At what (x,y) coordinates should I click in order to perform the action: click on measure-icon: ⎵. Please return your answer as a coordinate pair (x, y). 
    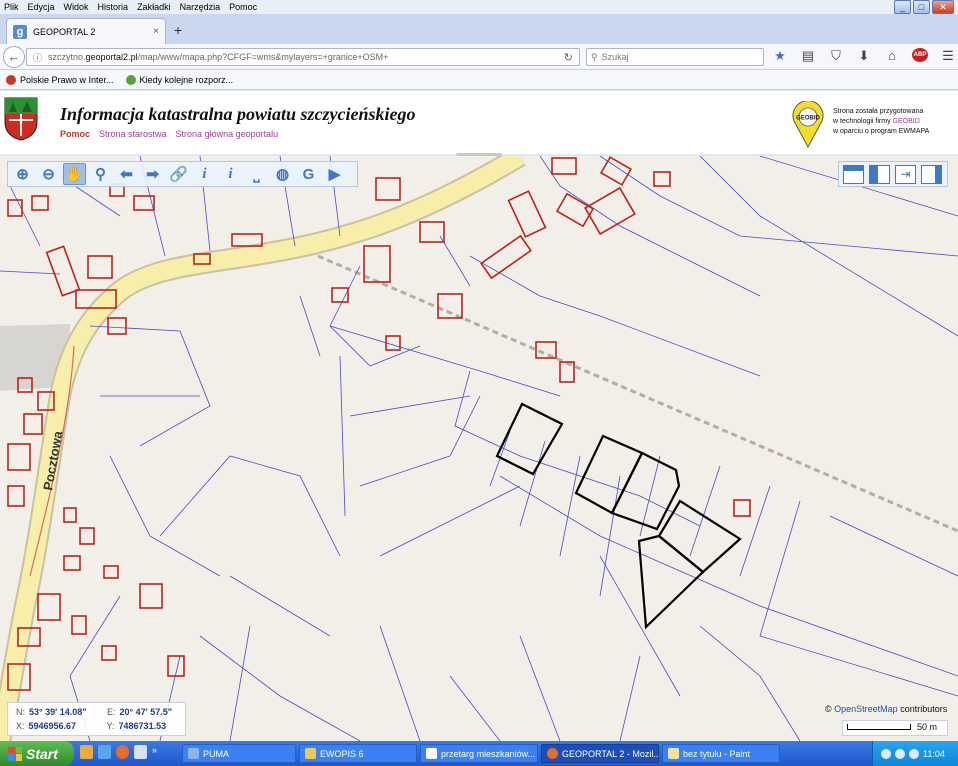
    Looking at the image, I should click on (256, 174).